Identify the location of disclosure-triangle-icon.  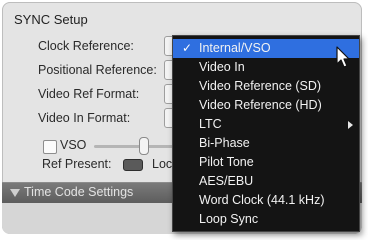
(15, 193).